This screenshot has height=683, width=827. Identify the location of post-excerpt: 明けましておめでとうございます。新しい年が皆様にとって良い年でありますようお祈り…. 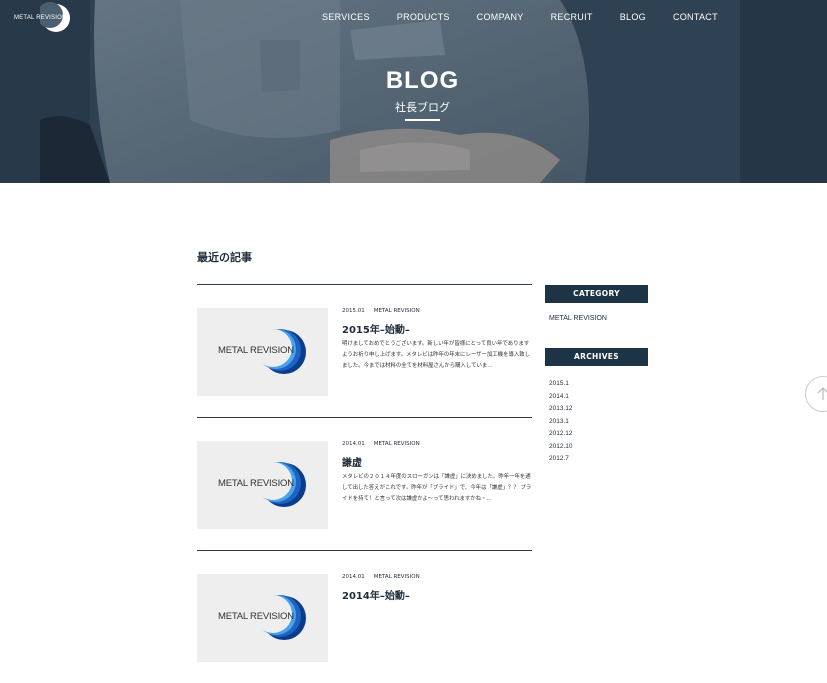
(436, 355).